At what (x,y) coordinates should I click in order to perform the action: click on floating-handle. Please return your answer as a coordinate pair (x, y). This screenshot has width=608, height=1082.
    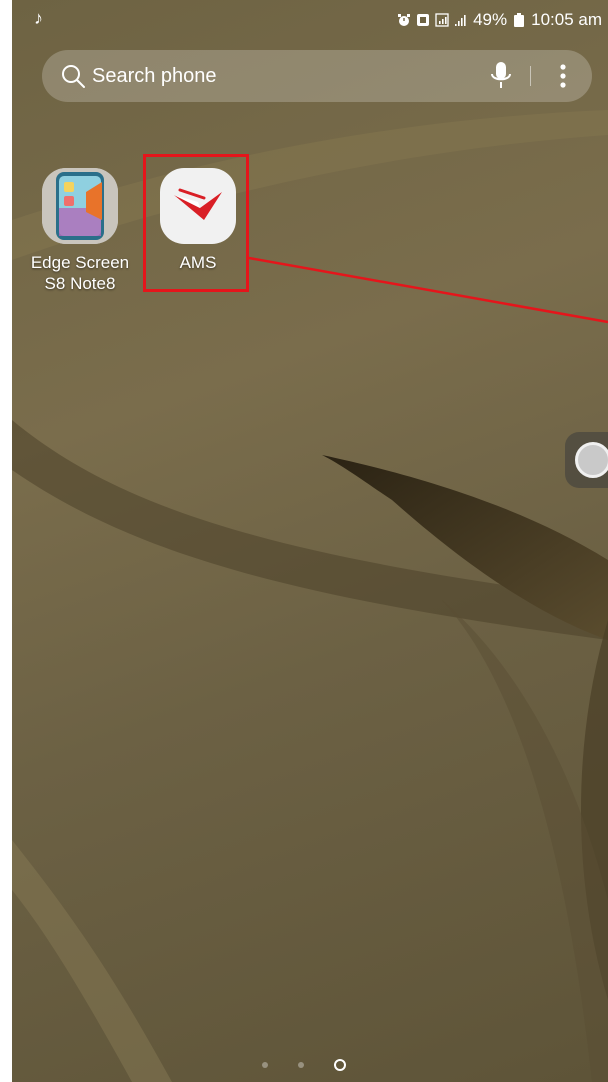
    Looking at the image, I should click on (586, 460).